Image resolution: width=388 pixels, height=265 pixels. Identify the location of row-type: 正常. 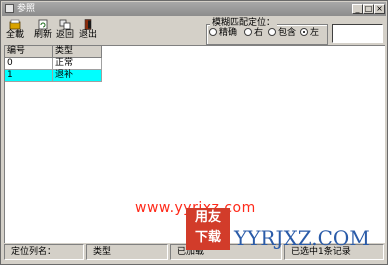
(77, 63).